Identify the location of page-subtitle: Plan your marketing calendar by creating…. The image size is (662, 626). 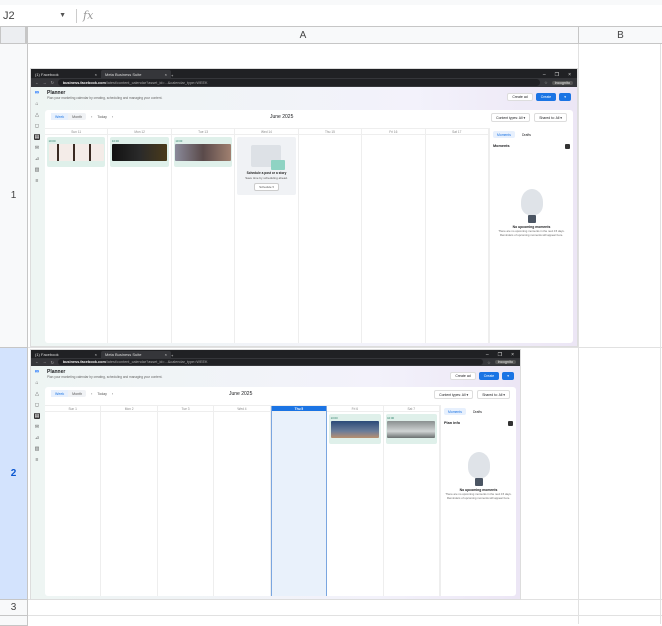
(105, 98).